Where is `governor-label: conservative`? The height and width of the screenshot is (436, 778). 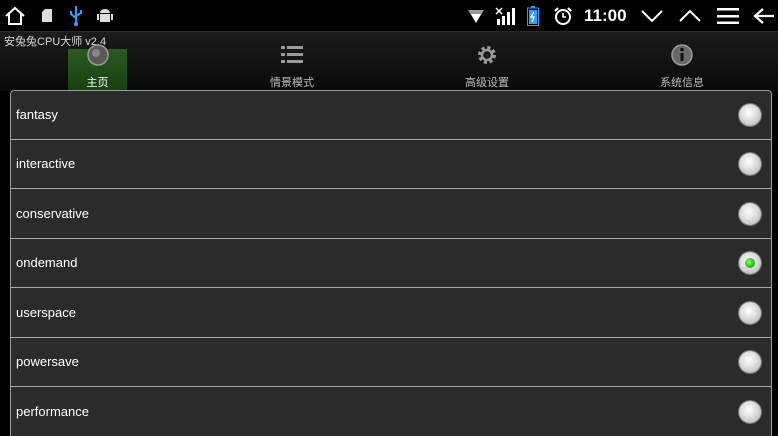 governor-label: conservative is located at coordinates (52, 213).